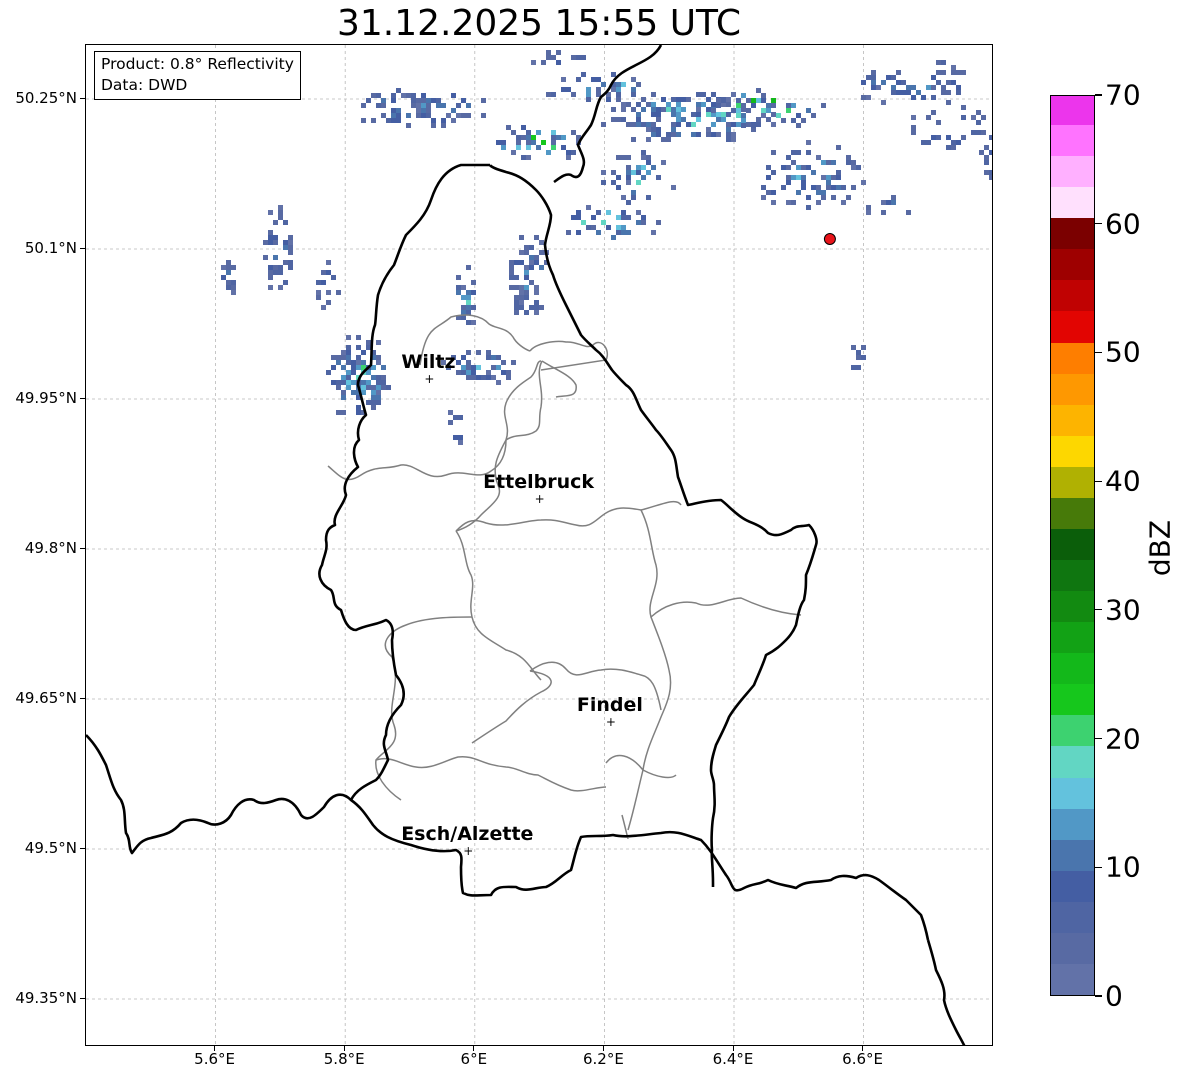 This screenshot has width=1184, height=1081. Describe the element at coordinates (829, 239) in the screenshot. I see `radar-site-marker` at that location.